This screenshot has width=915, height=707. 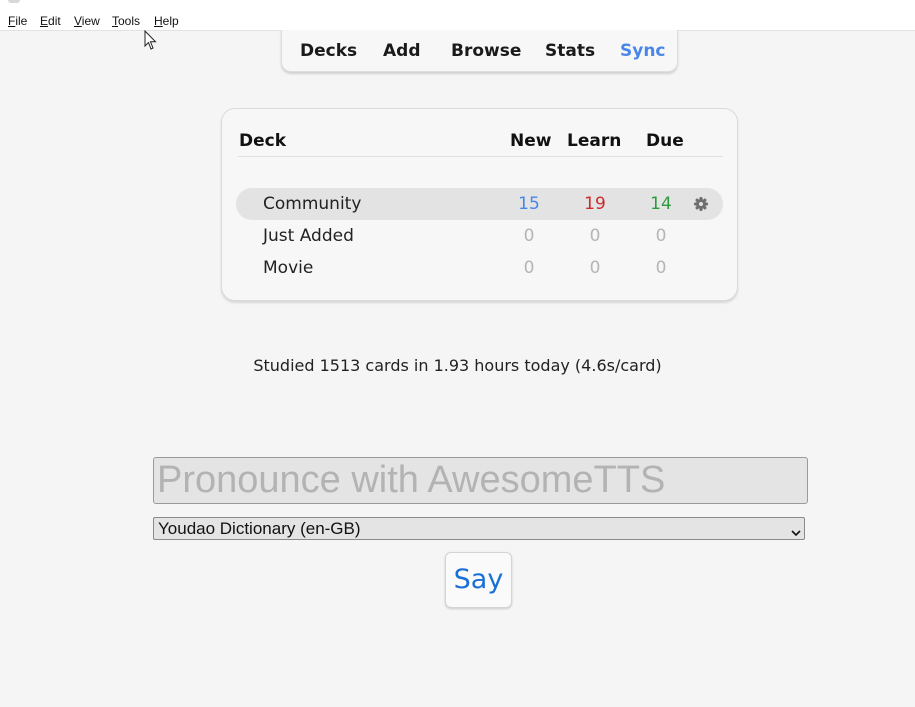 I want to click on menu-help: Help, so click(x=166, y=21).